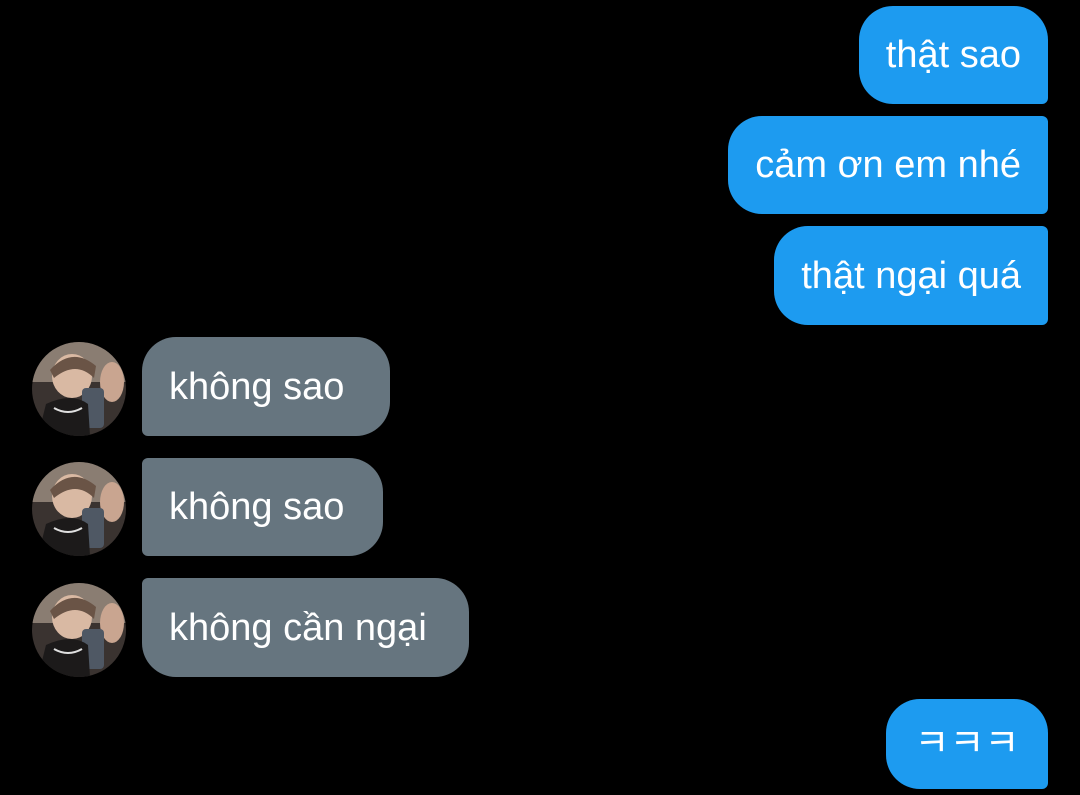 This screenshot has width=1080, height=795. I want to click on message-bubble-sent: cảm ơn em nhé, so click(888, 165).